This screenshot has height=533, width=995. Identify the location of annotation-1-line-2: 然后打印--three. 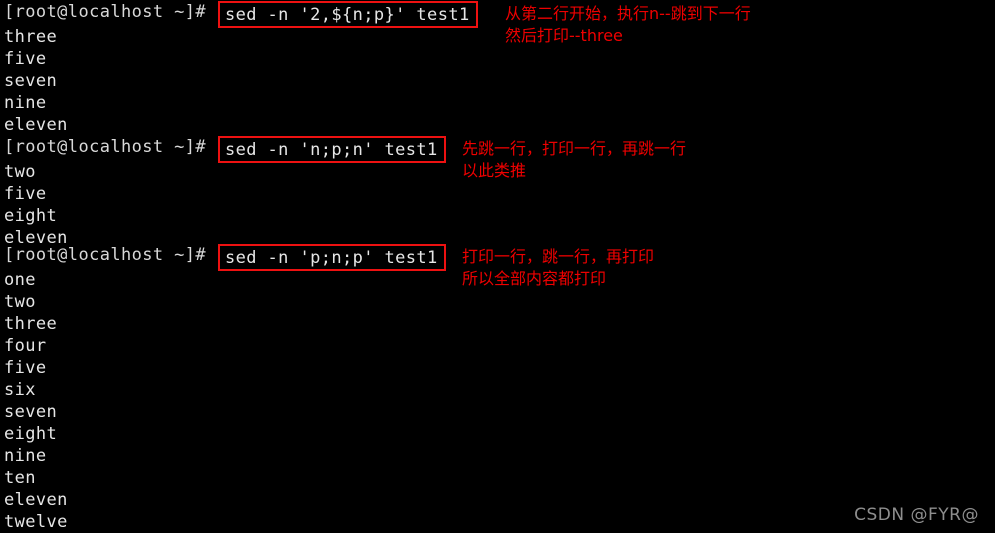
(564, 35).